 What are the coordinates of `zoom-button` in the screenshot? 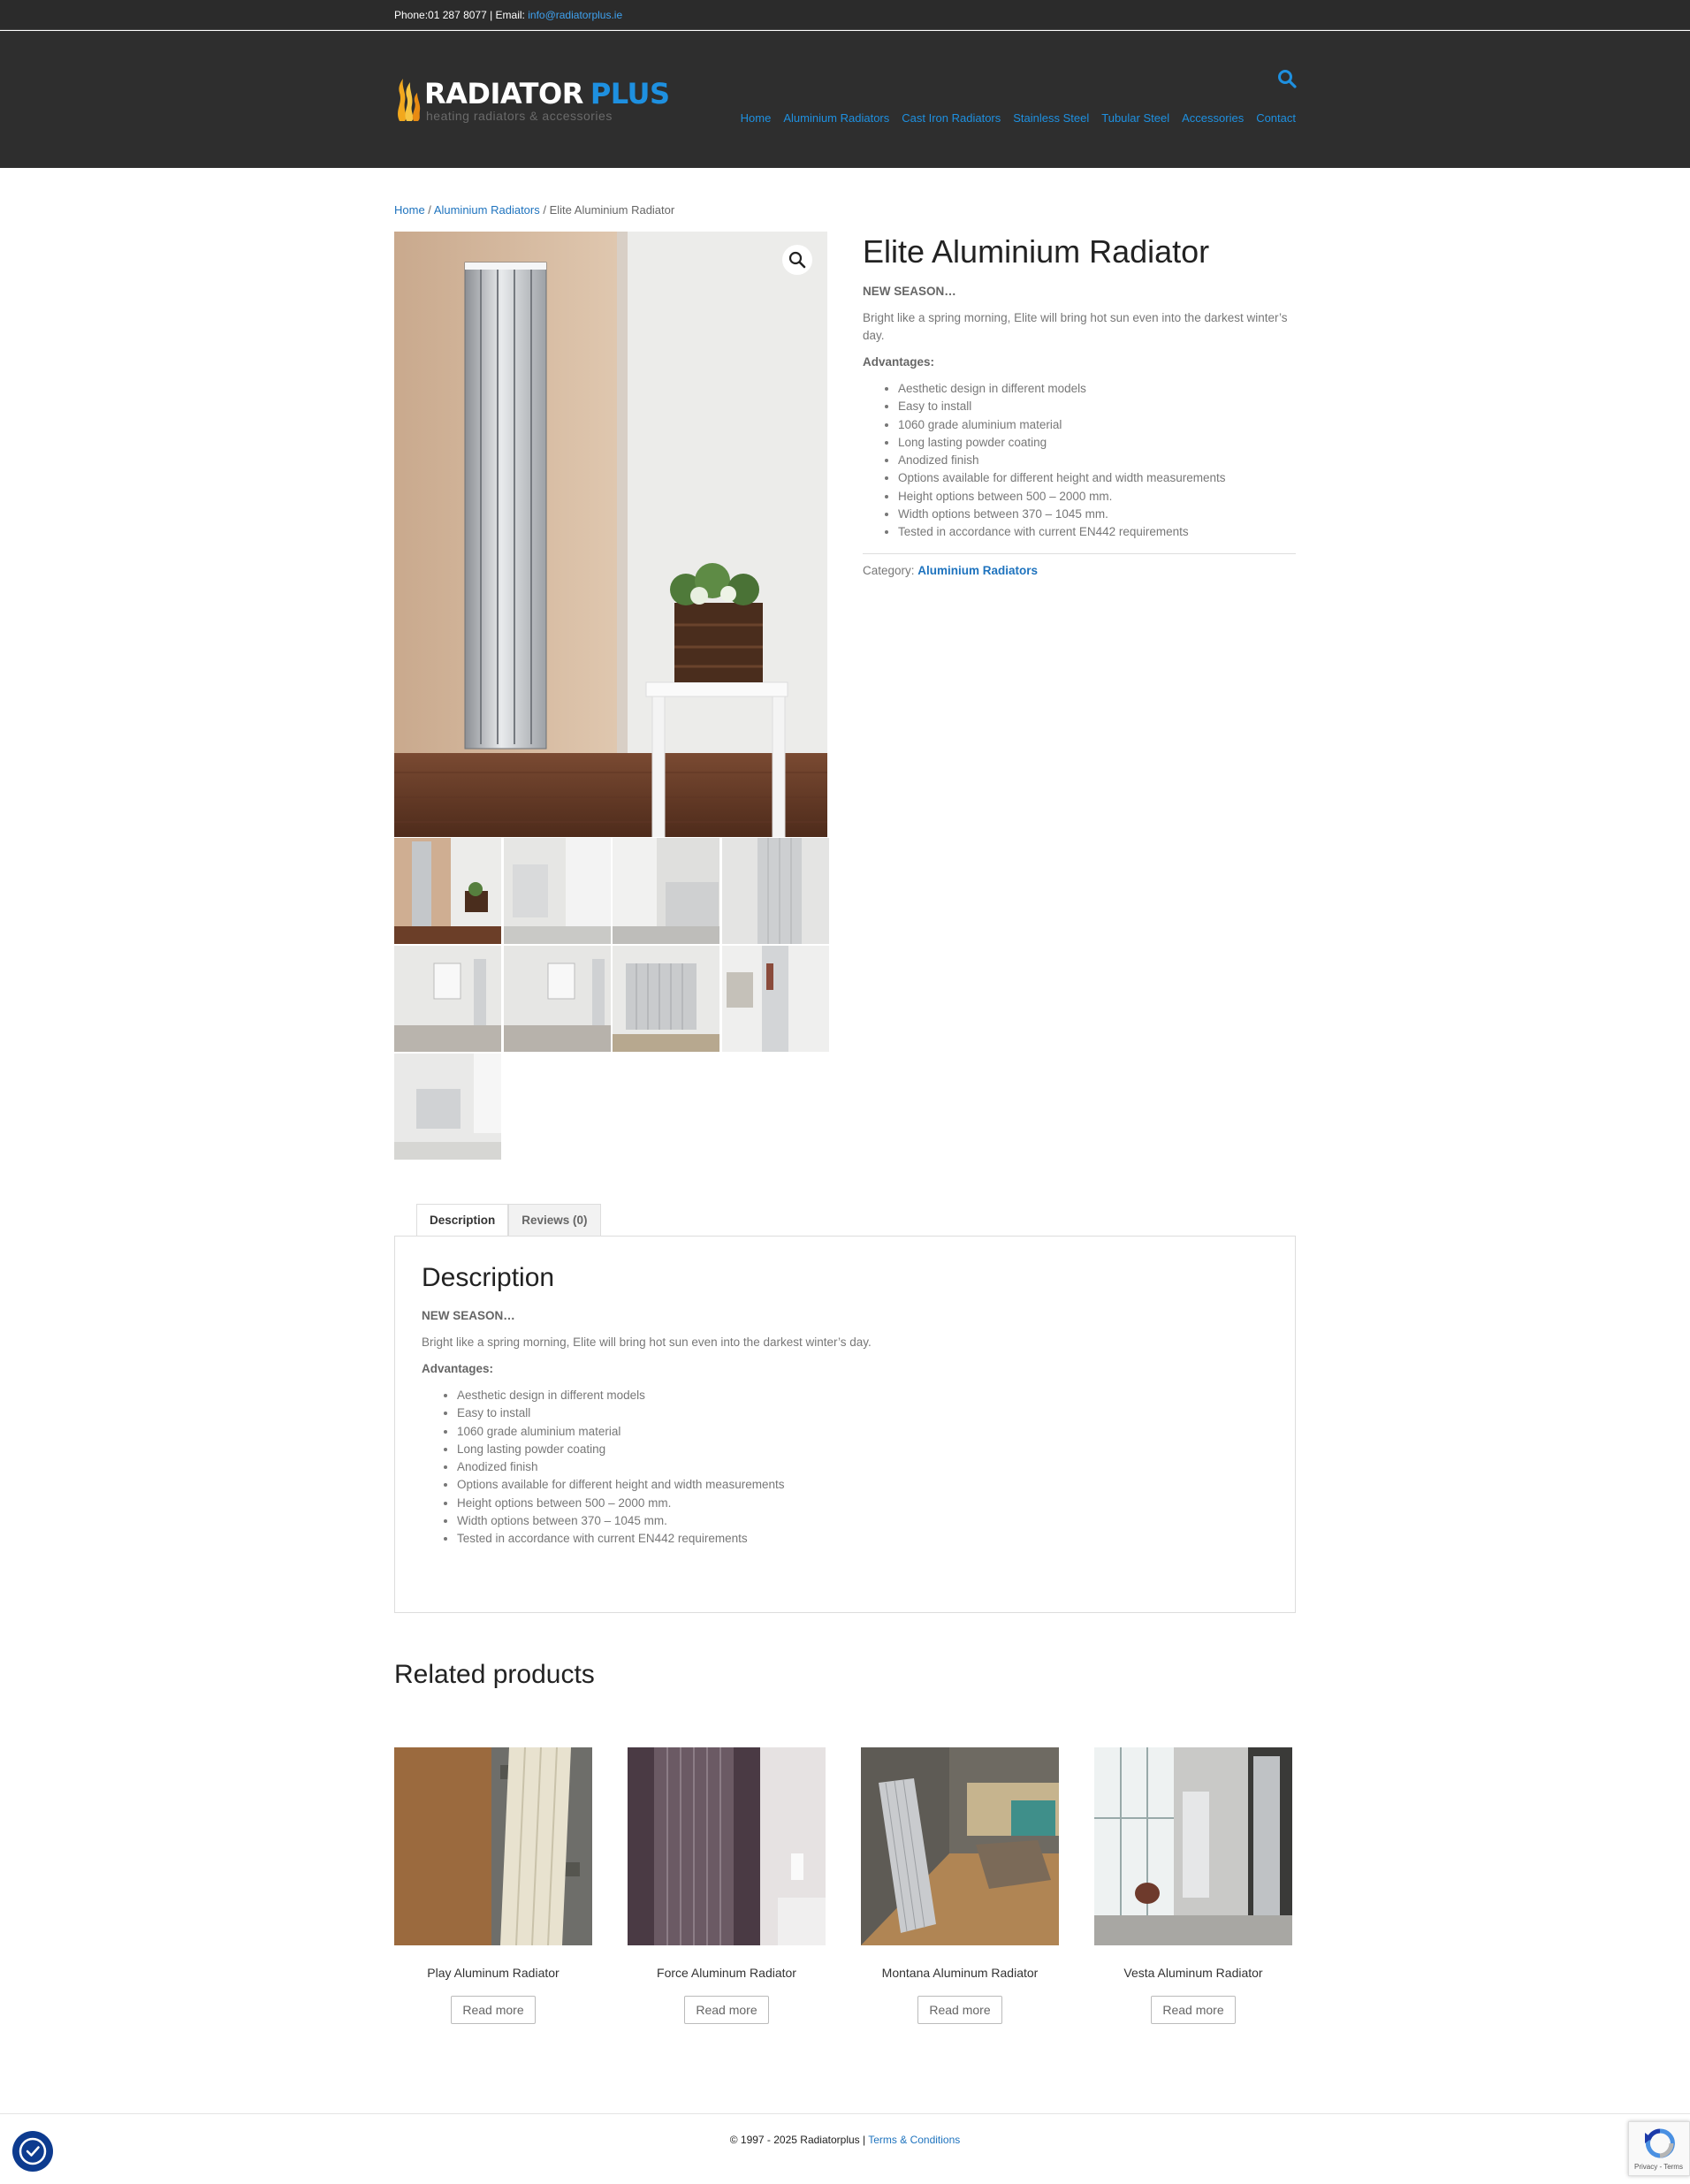 It's located at (797, 260).